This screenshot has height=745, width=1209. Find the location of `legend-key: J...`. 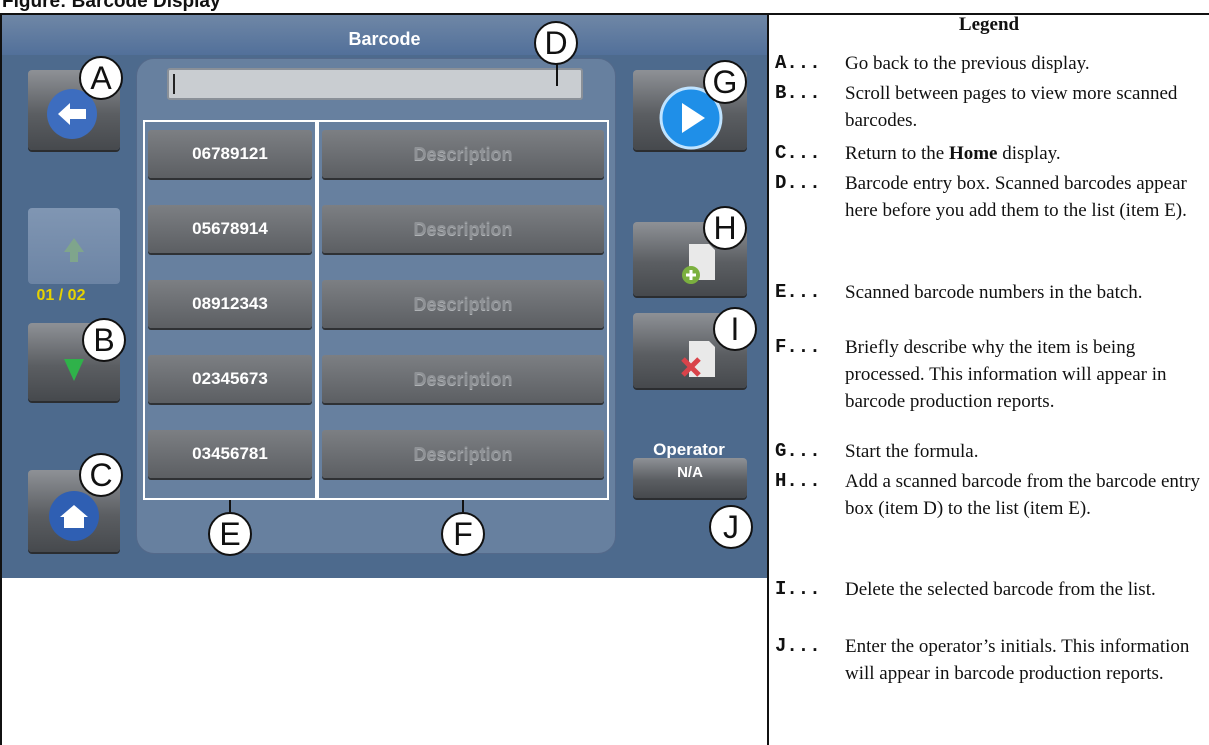

legend-key: J... is located at coordinates (798, 646).